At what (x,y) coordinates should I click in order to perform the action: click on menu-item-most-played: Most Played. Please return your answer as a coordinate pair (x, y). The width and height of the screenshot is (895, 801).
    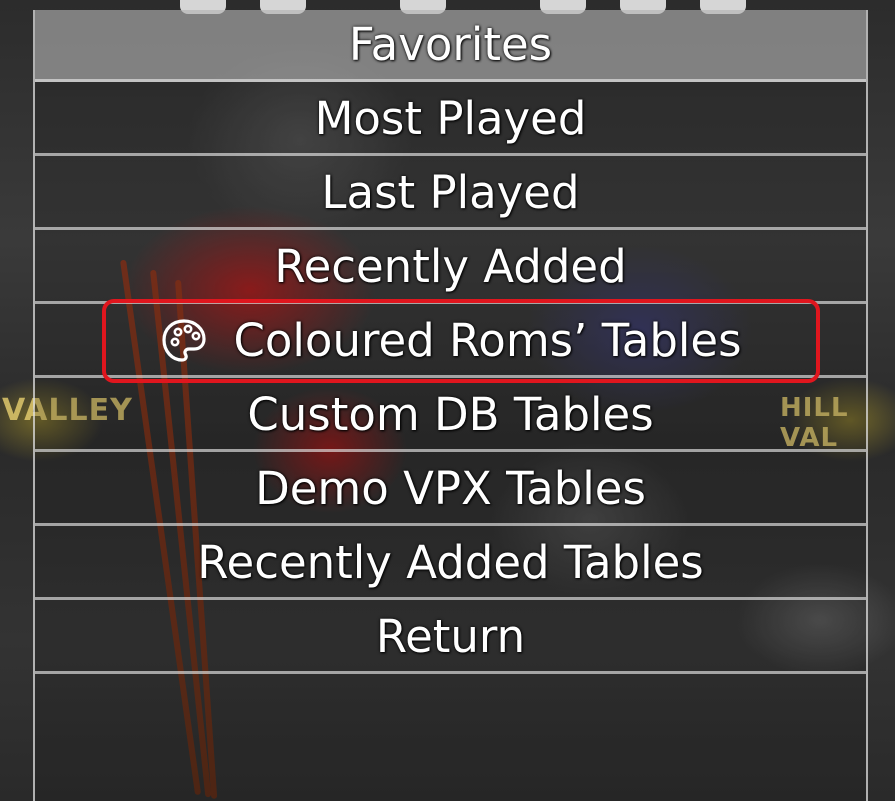
    Looking at the image, I should click on (450, 120).